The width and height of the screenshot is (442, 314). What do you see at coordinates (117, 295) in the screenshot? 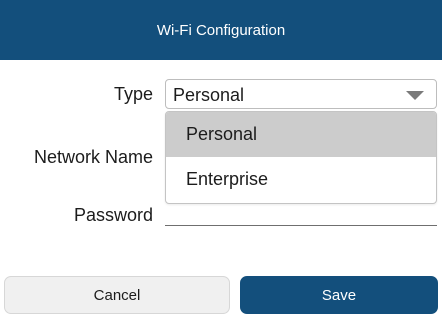
I see `cancel-button: Cancel` at bounding box center [117, 295].